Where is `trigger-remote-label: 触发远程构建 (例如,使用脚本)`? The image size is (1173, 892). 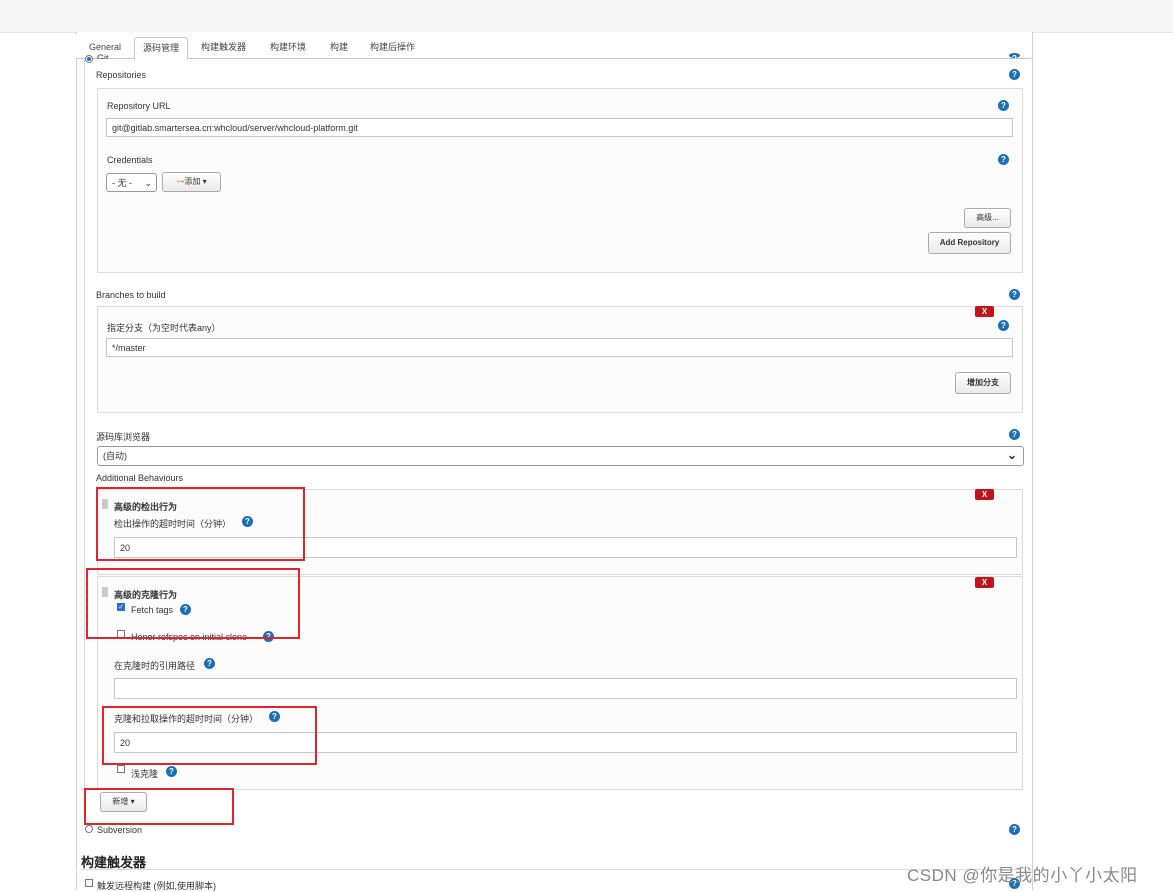 trigger-remote-label: 触发远程构建 (例如,使用脚本) is located at coordinates (156, 886).